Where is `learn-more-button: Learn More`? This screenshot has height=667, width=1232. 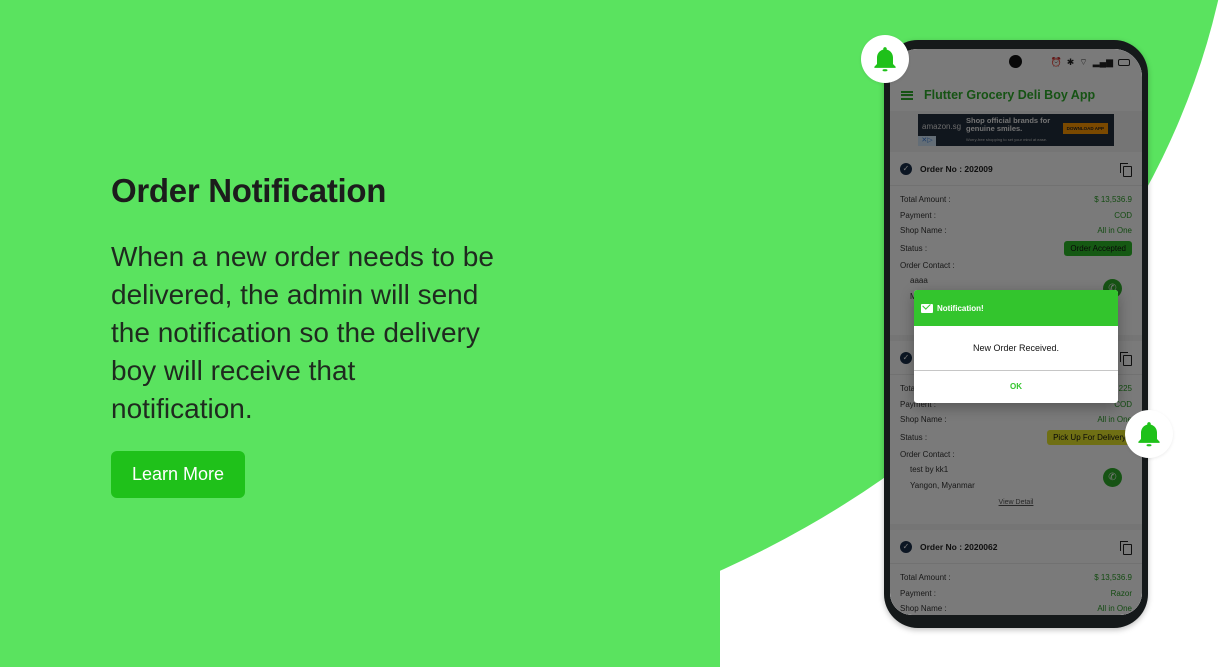
learn-more-button: Learn More is located at coordinates (178, 474).